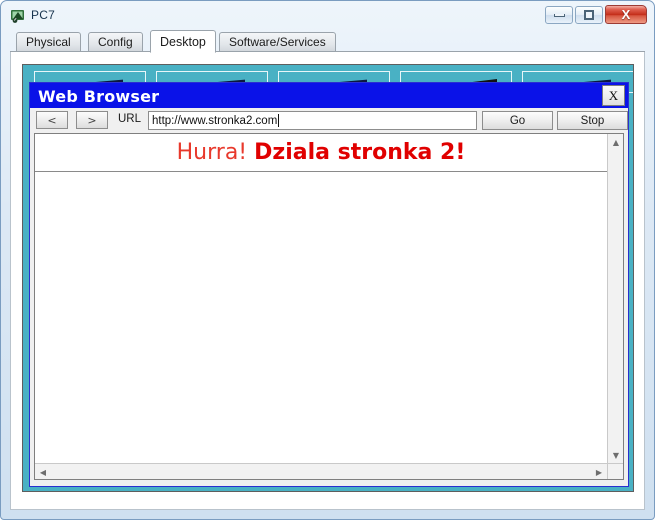 This screenshot has height=520, width=655. I want to click on page-heading: Hurra! Dziala stronka 2!, so click(321, 152).